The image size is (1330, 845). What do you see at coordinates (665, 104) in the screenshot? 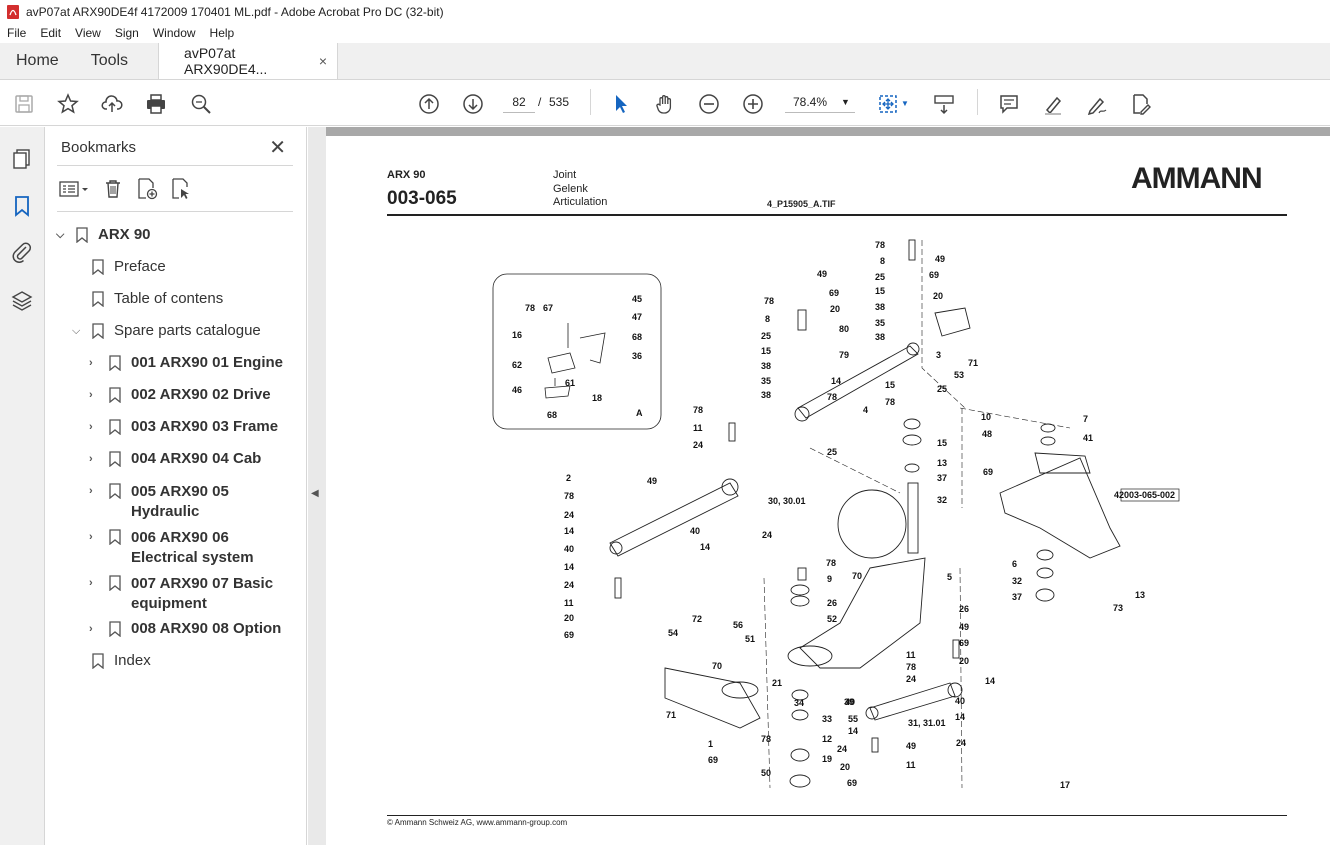
I see `hand-tool-icon` at bounding box center [665, 104].